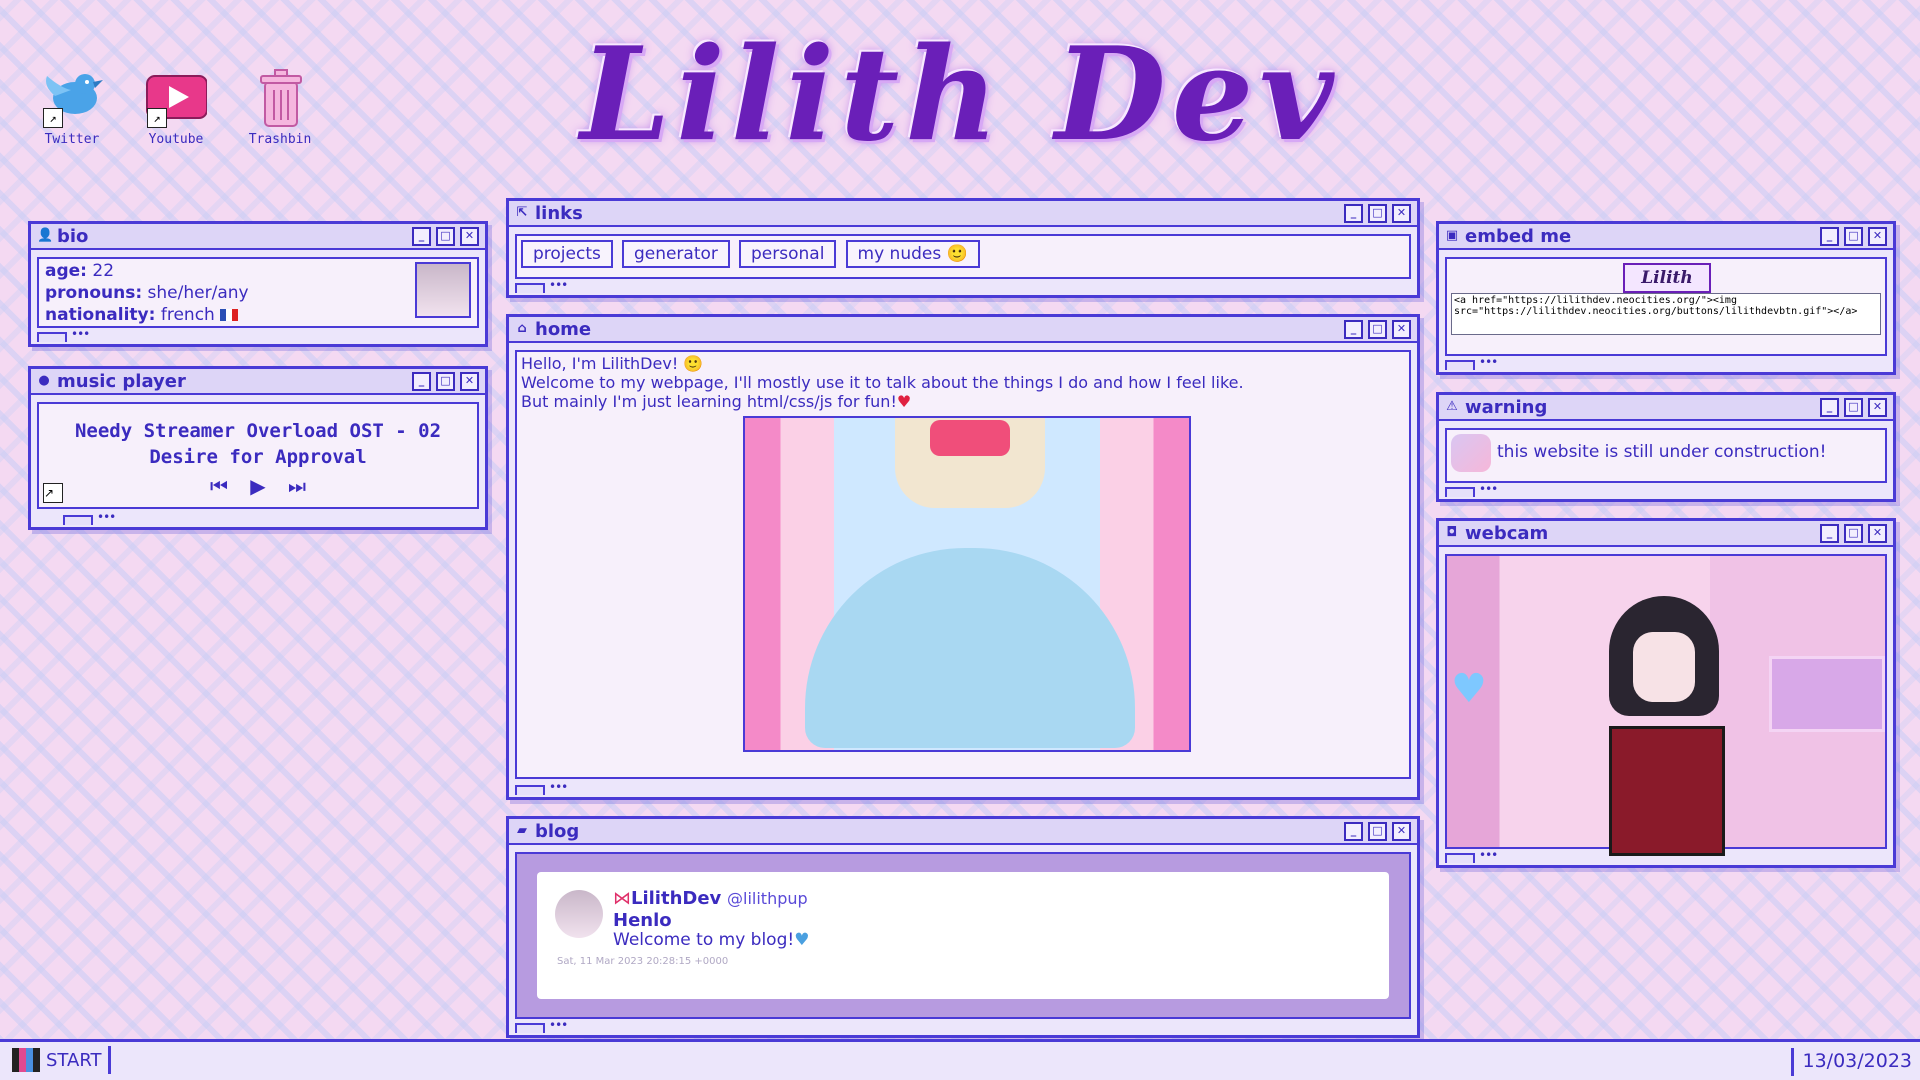 This screenshot has height=1080, width=1920. Describe the element at coordinates (443, 290) in the screenshot. I see `avatar` at that location.